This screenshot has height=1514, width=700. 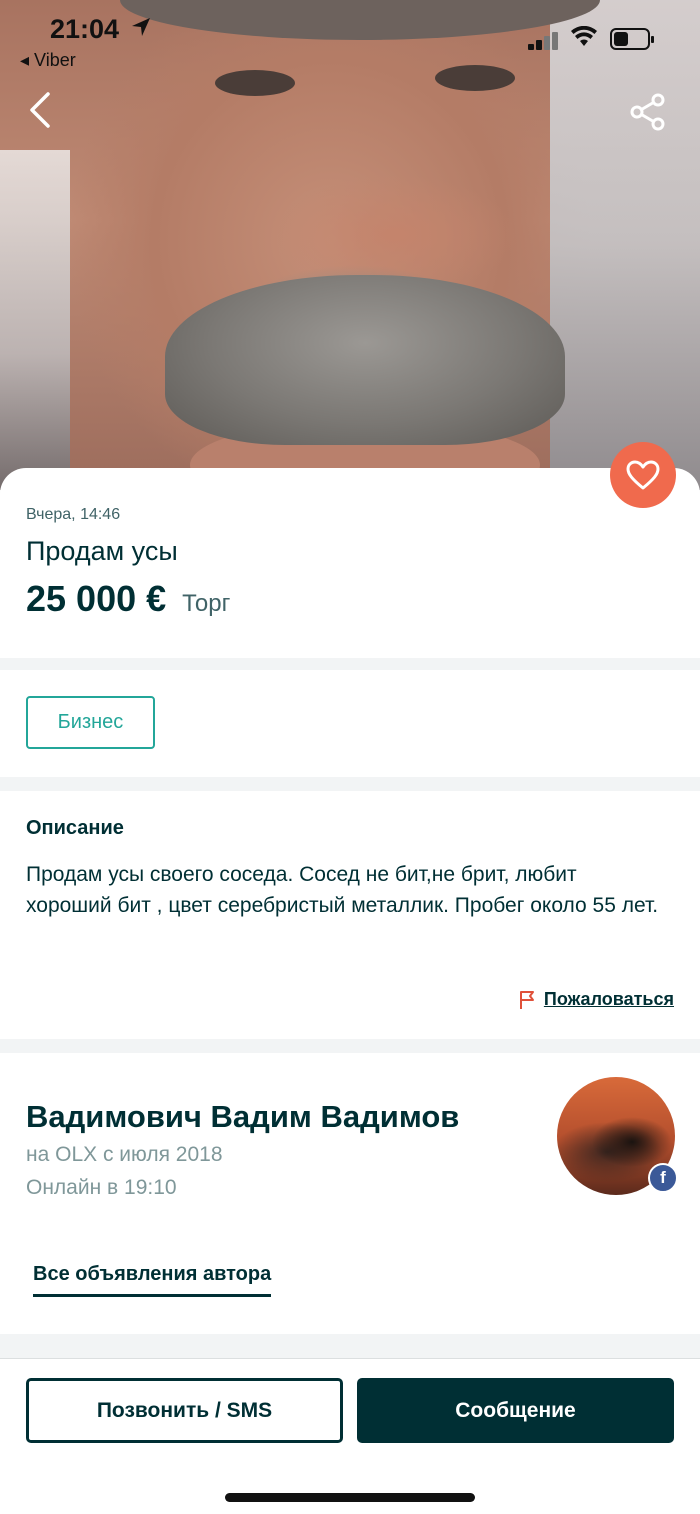 What do you see at coordinates (96, 598) in the screenshot?
I see `listing-price: 25 000 €` at bounding box center [96, 598].